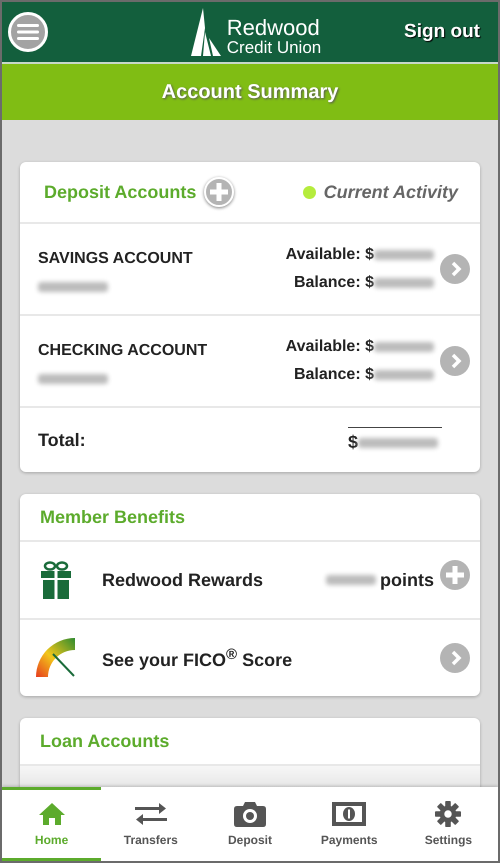 The height and width of the screenshot is (863, 500). I want to click on tab: Transfers, so click(150, 824).